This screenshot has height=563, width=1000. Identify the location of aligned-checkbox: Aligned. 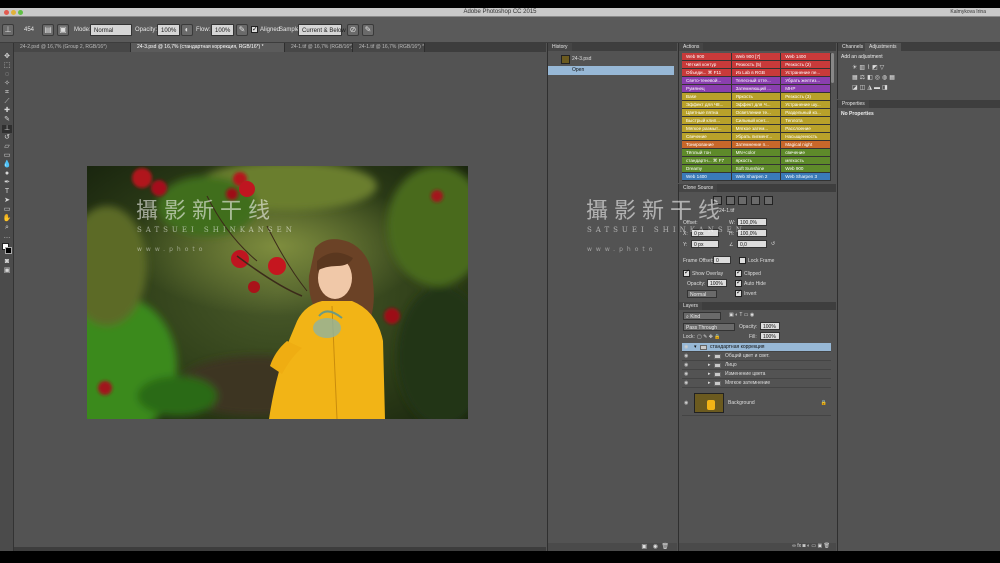
(265, 30).